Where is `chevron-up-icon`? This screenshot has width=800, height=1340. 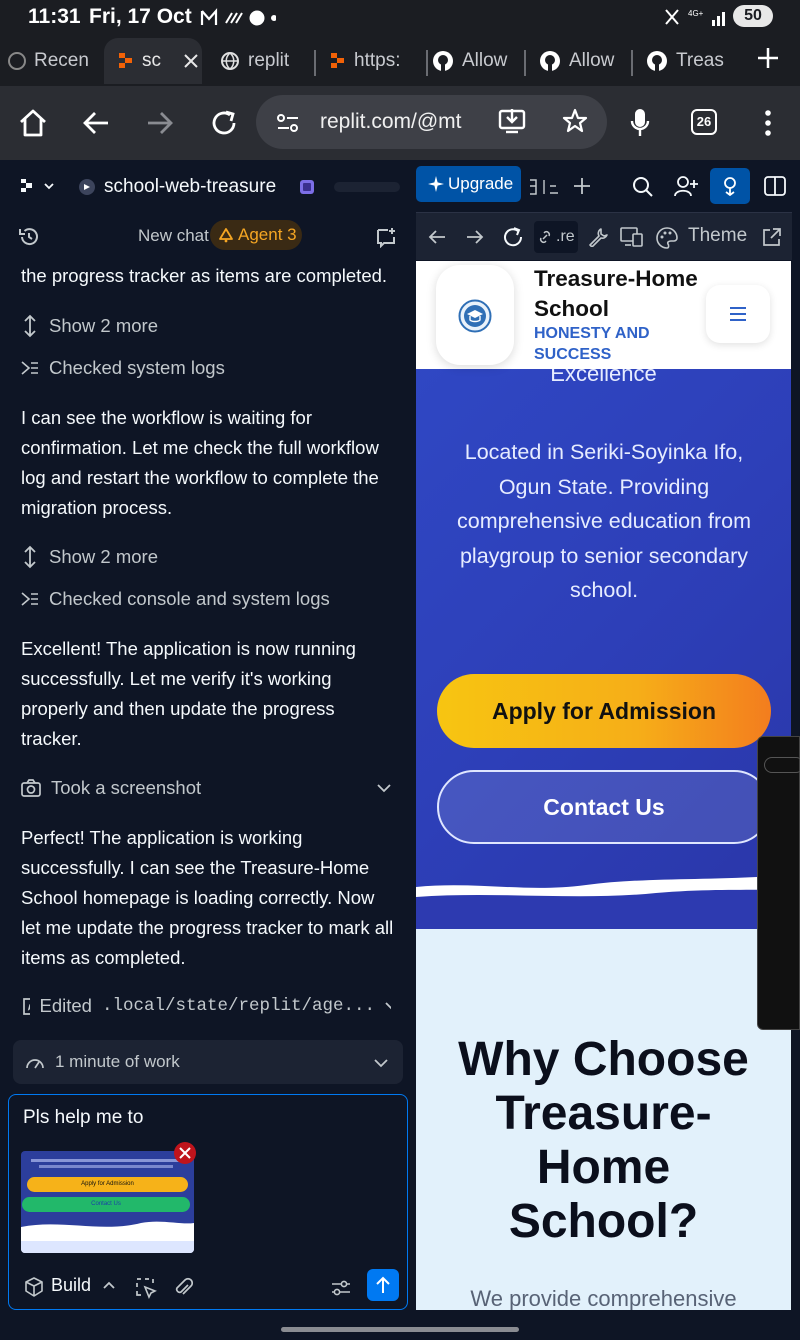
chevron-up-icon is located at coordinates (109, 1285).